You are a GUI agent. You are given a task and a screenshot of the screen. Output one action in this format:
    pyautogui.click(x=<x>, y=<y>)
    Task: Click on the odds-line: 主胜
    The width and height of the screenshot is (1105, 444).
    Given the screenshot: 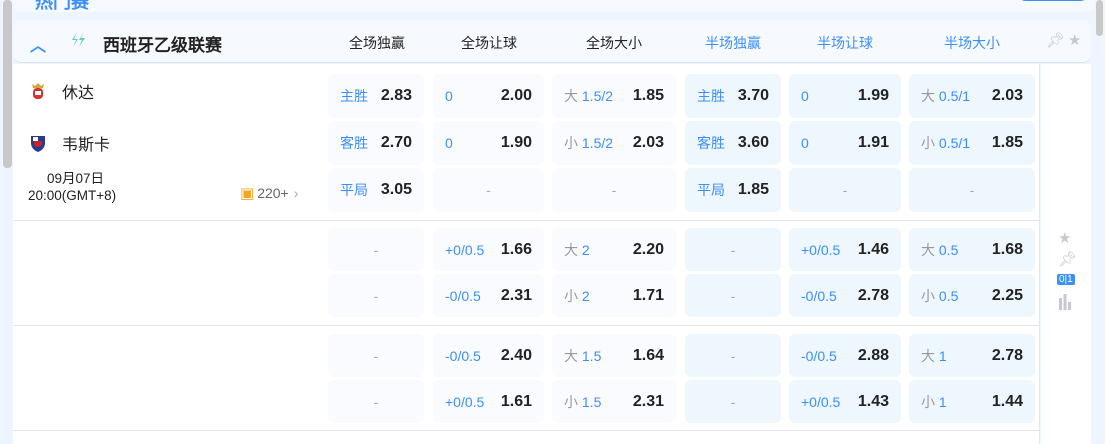 What is the action you would take?
    pyautogui.click(x=354, y=96)
    